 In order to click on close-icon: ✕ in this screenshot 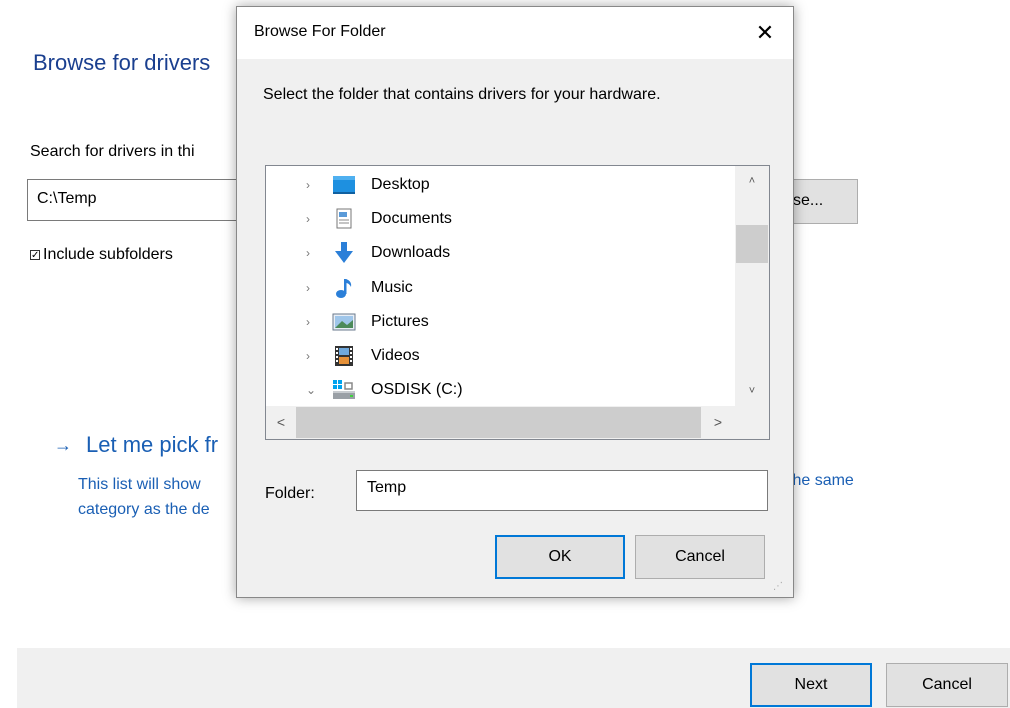, I will do `click(765, 33)`.